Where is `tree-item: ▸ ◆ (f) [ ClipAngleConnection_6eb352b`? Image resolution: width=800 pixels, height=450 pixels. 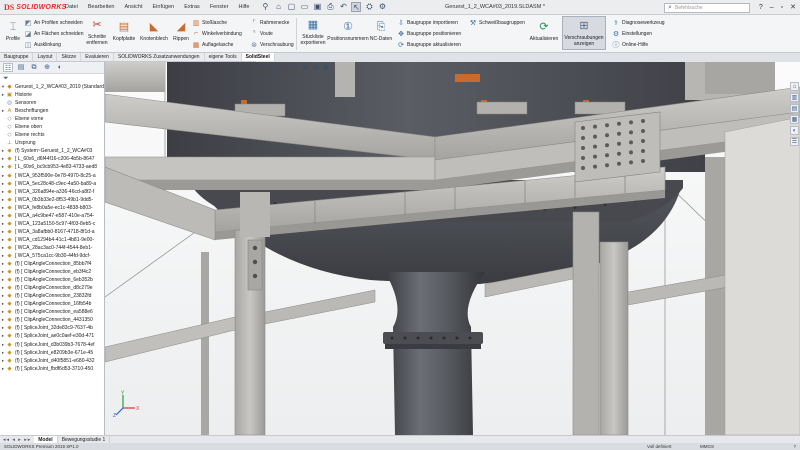 tree-item: ▸ ◆ (f) [ ClipAngleConnection_6eb352b is located at coordinates (52, 280).